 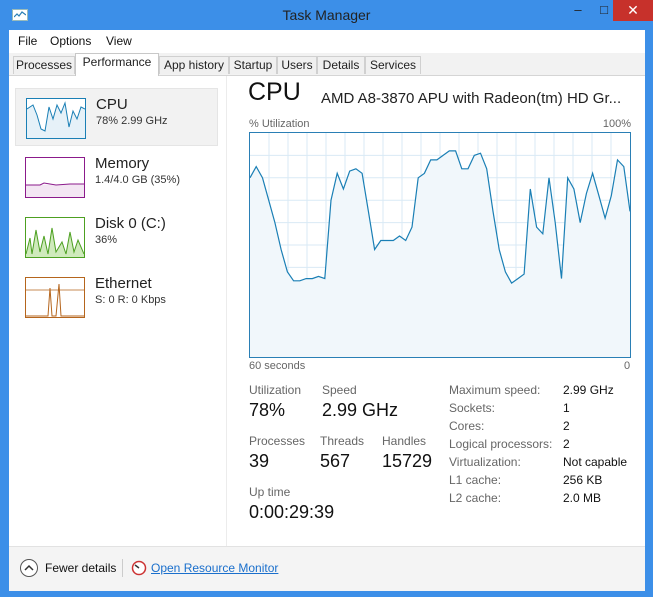 What do you see at coordinates (566, 408) in the screenshot?
I see `sockets-value: 1` at bounding box center [566, 408].